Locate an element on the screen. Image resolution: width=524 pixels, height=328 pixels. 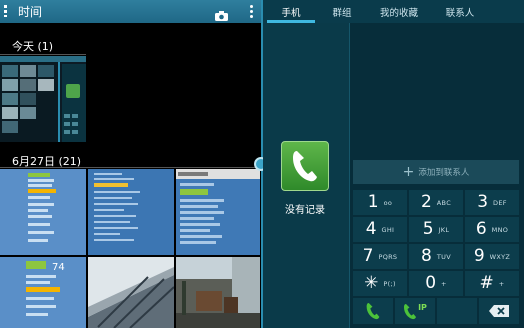
call-icon is located at coordinates (373, 311).